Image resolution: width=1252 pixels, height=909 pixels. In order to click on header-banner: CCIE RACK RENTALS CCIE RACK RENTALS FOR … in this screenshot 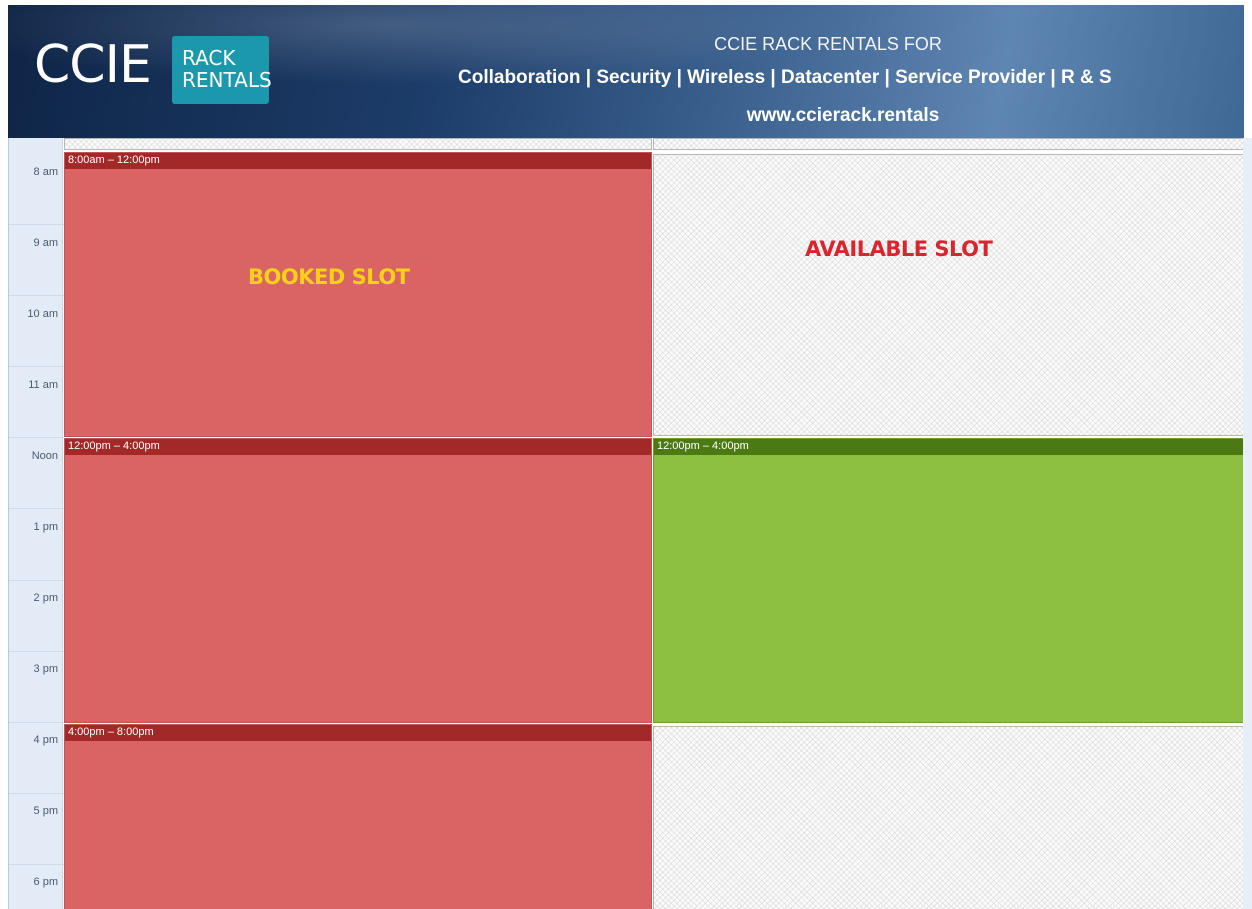, I will do `click(626, 71)`.